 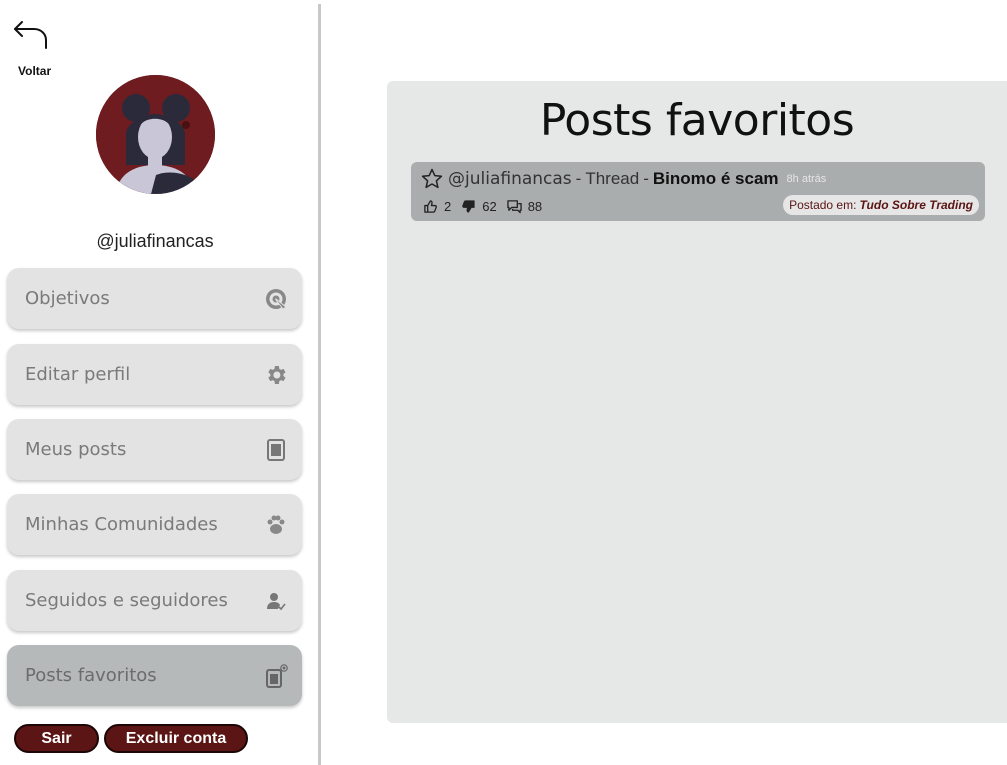 I want to click on comment-count: 88, so click(x=535, y=206).